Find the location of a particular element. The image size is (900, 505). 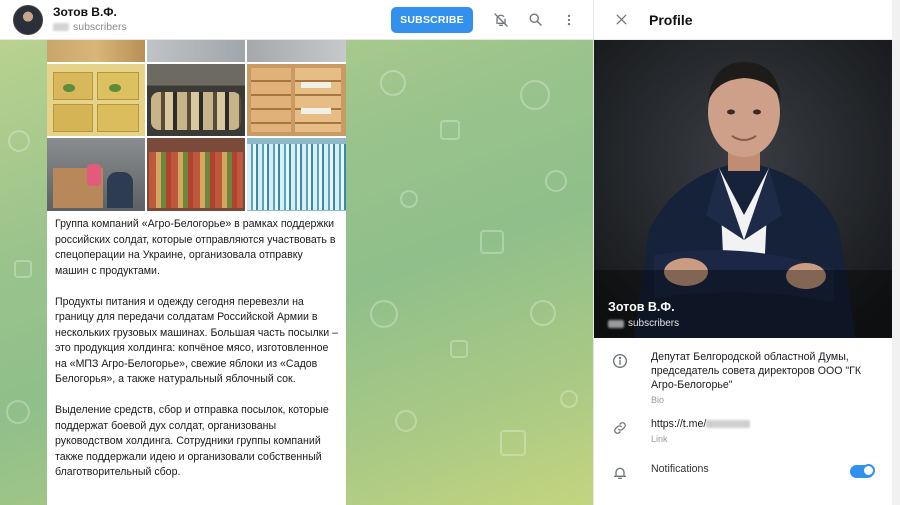

profile-photo-name: Зотов В.Ф. is located at coordinates (641, 307).